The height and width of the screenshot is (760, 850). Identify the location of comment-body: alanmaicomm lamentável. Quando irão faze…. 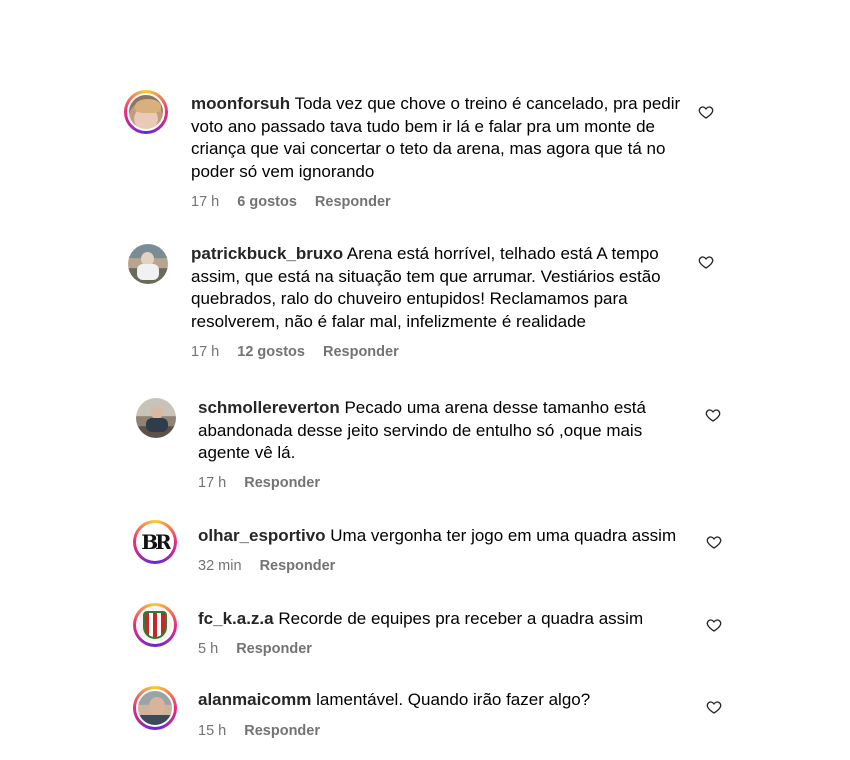
(448, 700).